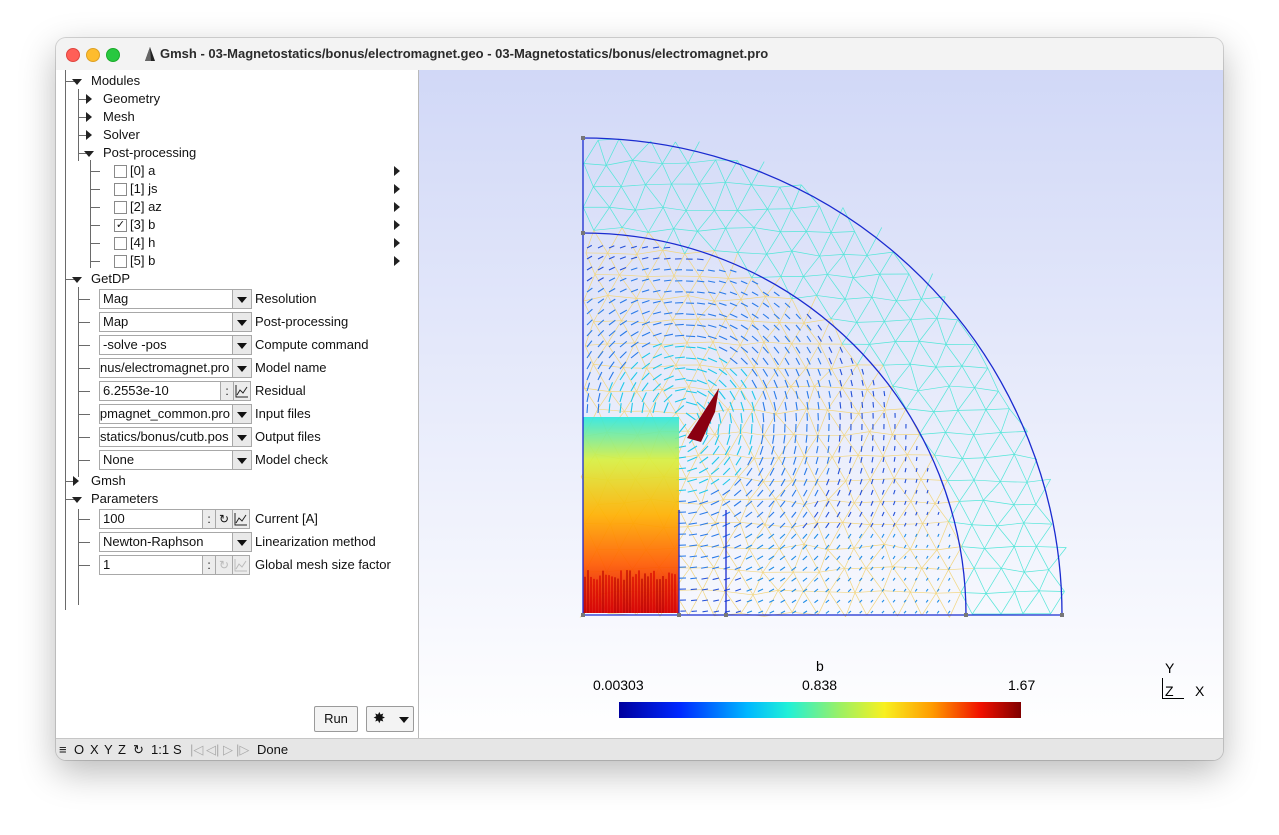 Image resolution: width=1279 pixels, height=835 pixels. Describe the element at coordinates (120, 225) in the screenshot. I see `view-3-checkbox: ✓` at that location.